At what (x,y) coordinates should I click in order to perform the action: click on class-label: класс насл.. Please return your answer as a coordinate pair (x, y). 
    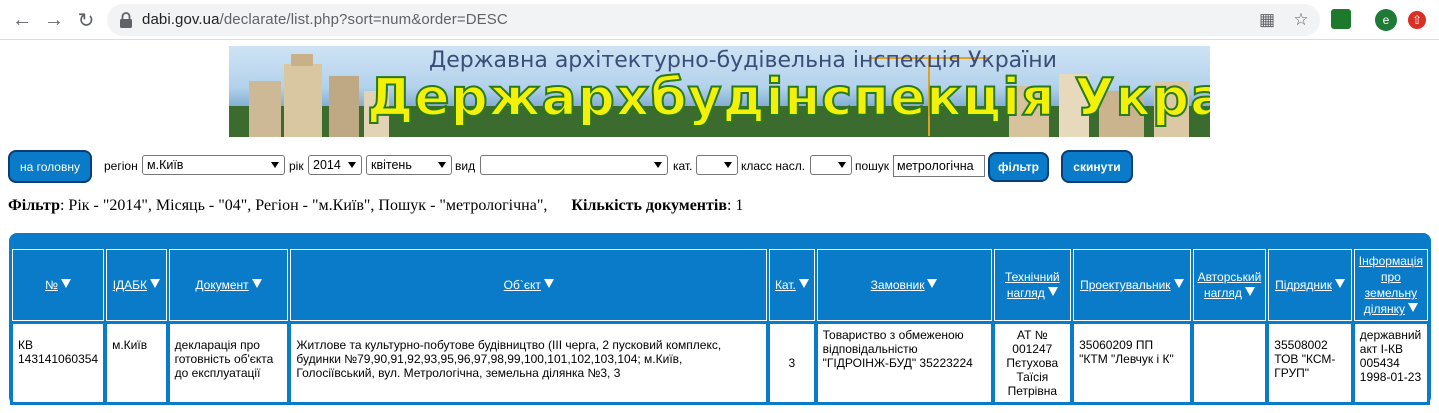
    Looking at the image, I should click on (773, 166).